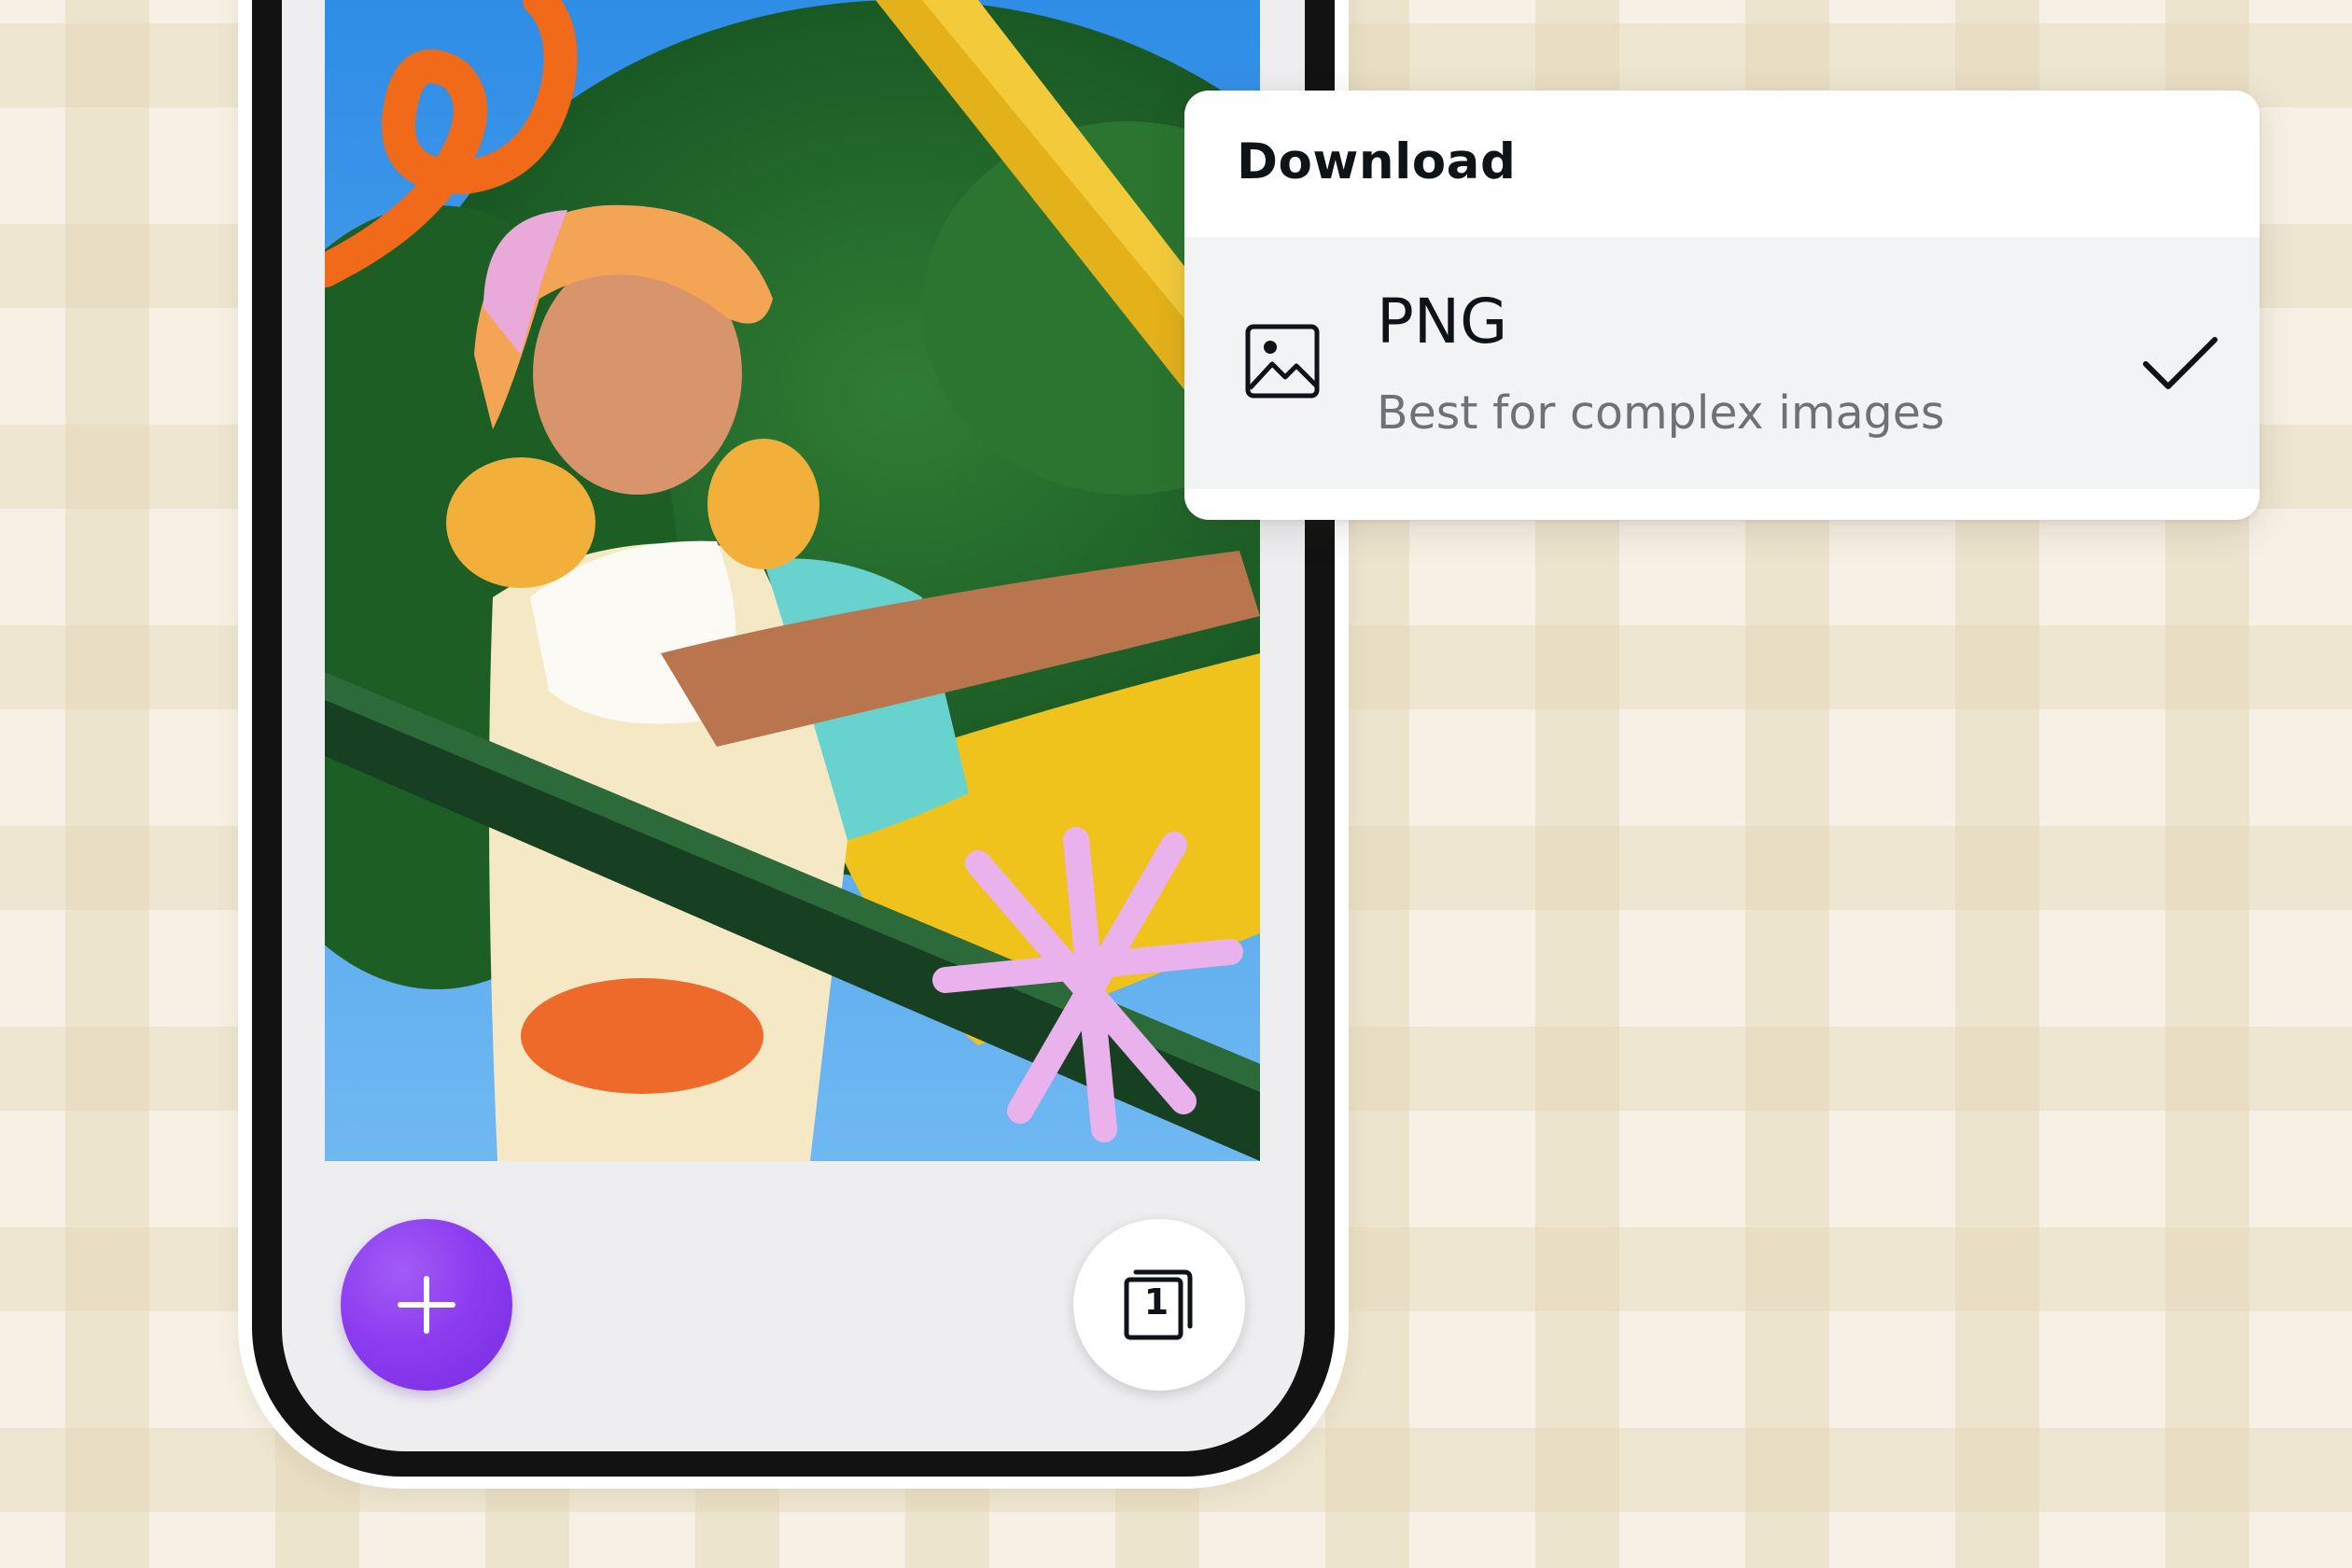 This screenshot has width=2352, height=1568. Describe the element at coordinates (2180, 363) in the screenshot. I see `checkmark-icon` at that location.